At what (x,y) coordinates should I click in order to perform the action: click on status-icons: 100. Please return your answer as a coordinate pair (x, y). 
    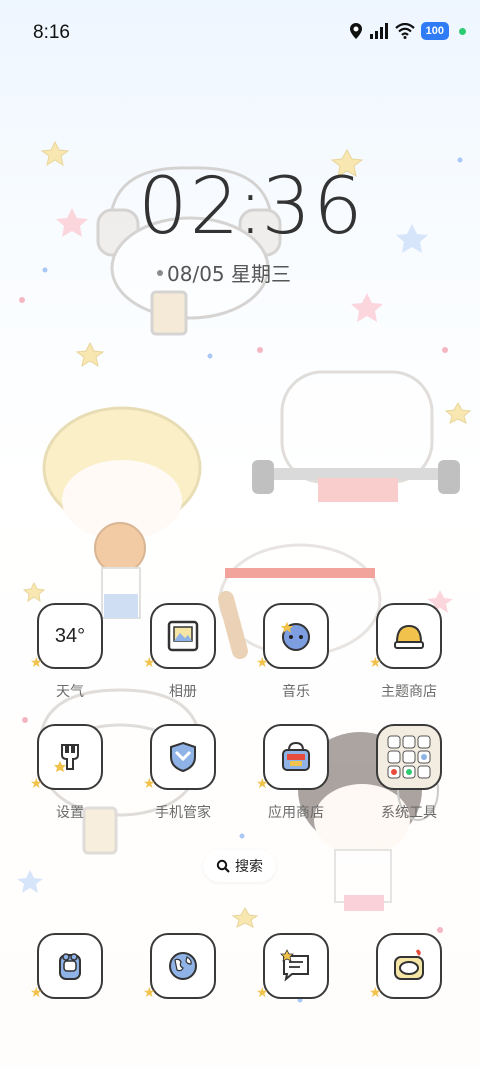
    Looking at the image, I should click on (407, 31).